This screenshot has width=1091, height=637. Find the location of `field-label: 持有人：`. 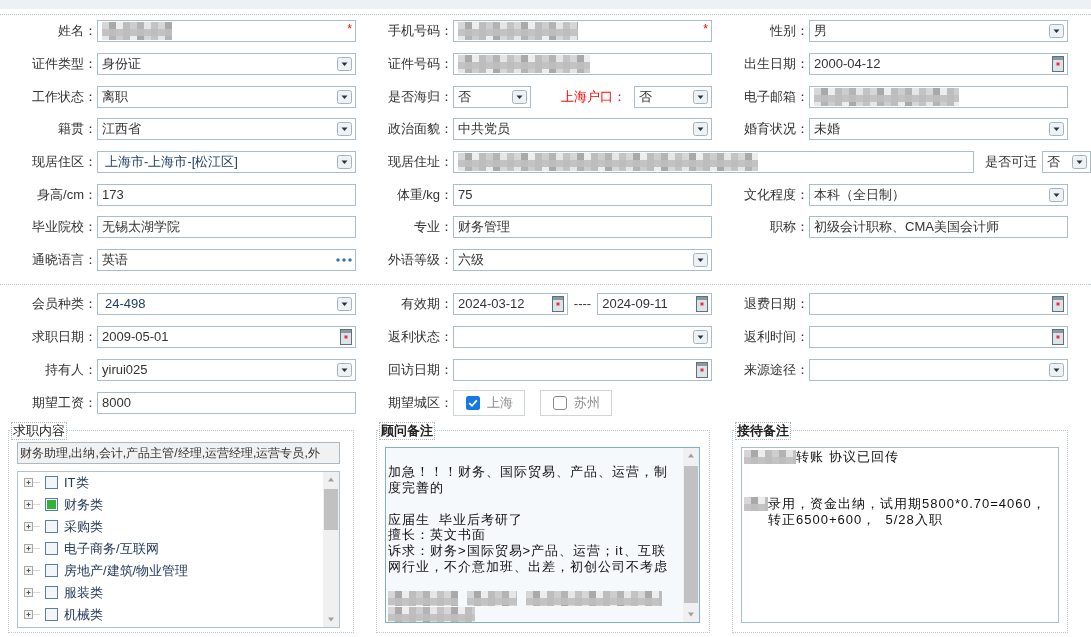

field-label: 持有人： is located at coordinates (71, 370).